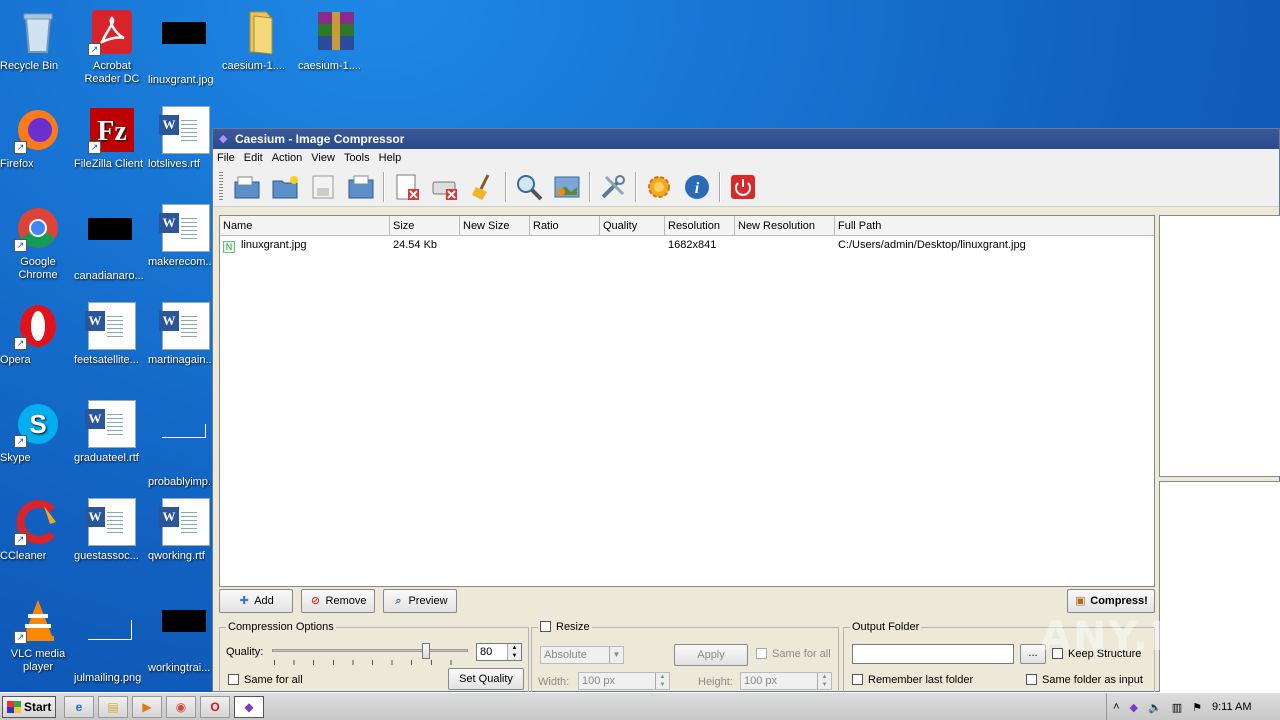 The height and width of the screenshot is (720, 1280). What do you see at coordinates (545, 626) in the screenshot?
I see `resize-checkbox` at bounding box center [545, 626].